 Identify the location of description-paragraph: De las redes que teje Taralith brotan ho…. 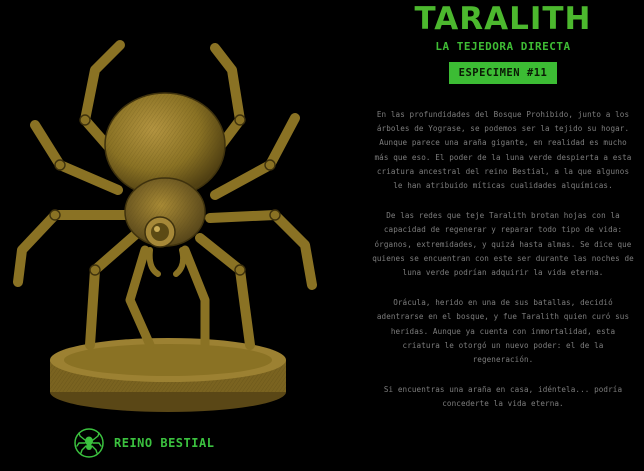
(503, 244).